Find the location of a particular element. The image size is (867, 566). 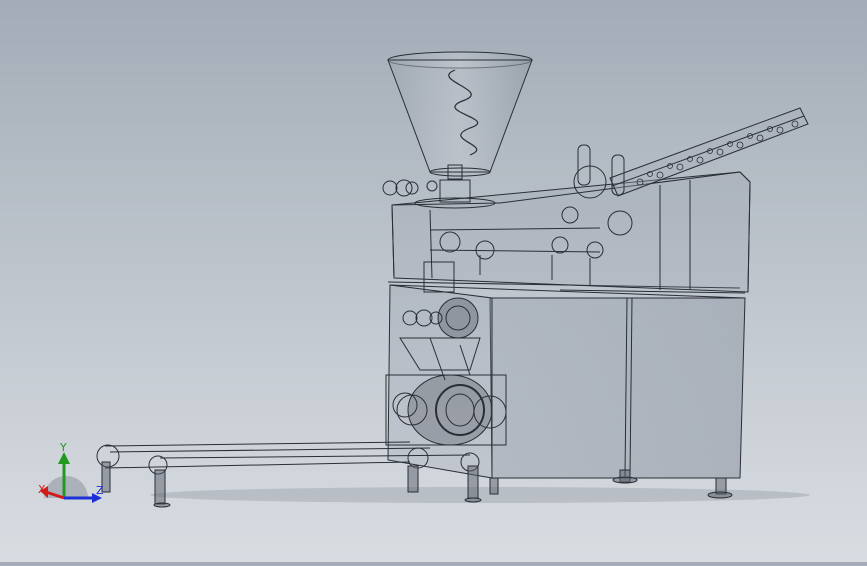

triad-z-label: Z is located at coordinates (100, 490).